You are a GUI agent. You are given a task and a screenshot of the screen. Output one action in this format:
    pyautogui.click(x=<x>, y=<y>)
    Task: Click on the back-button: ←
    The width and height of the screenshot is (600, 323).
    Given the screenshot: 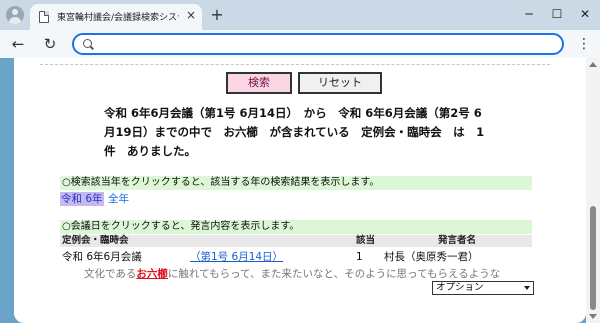 What is the action you would take?
    pyautogui.click(x=18, y=44)
    